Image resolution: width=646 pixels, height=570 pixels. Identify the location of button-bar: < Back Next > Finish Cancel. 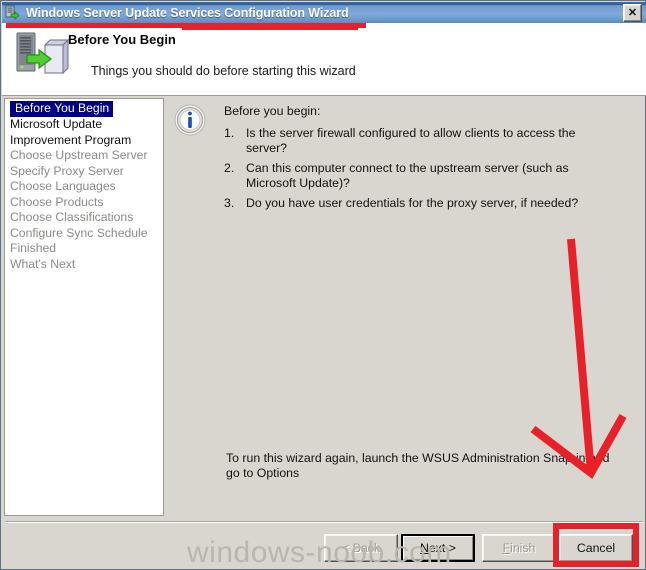
(323, 550).